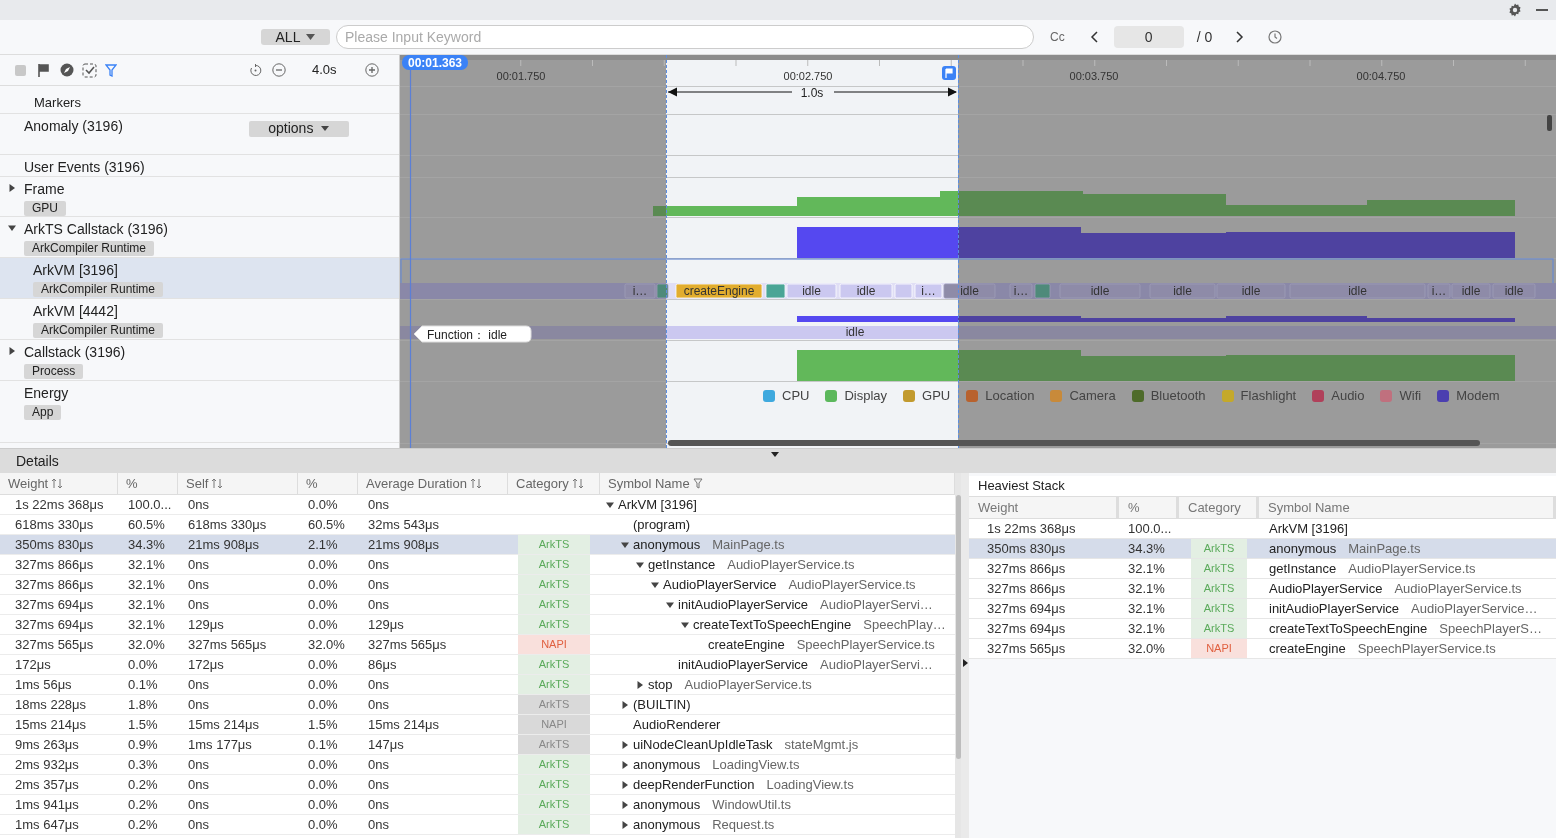  I want to click on table-row: 327ms 866μs 32.1% 0ns 0.0% 0ns ArkTS getInstance AudioPlayerService.ts, so click(477, 565).